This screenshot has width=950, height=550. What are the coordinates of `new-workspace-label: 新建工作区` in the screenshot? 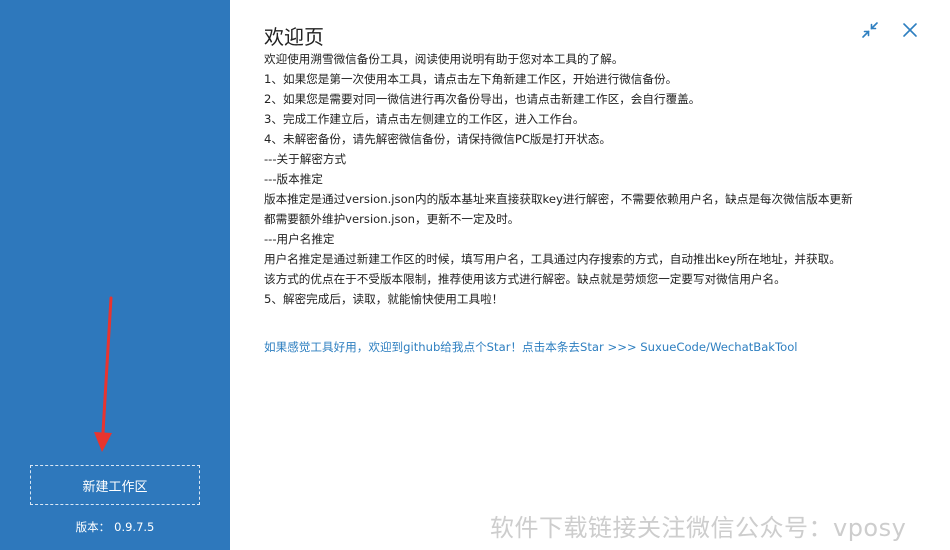 It's located at (115, 487).